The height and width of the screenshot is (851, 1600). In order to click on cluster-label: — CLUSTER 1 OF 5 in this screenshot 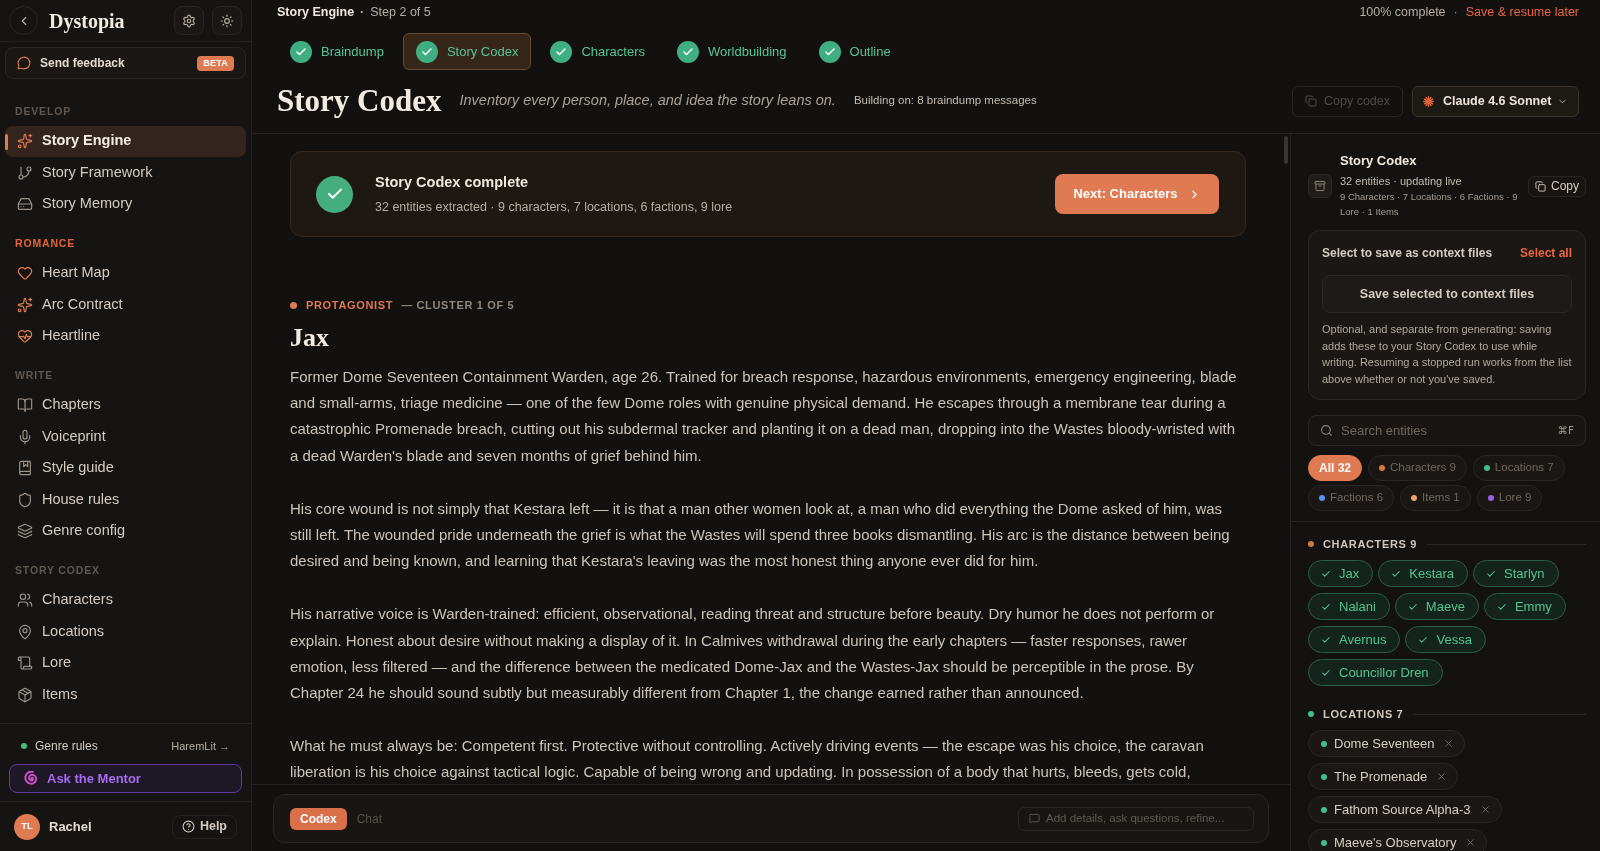, I will do `click(458, 305)`.